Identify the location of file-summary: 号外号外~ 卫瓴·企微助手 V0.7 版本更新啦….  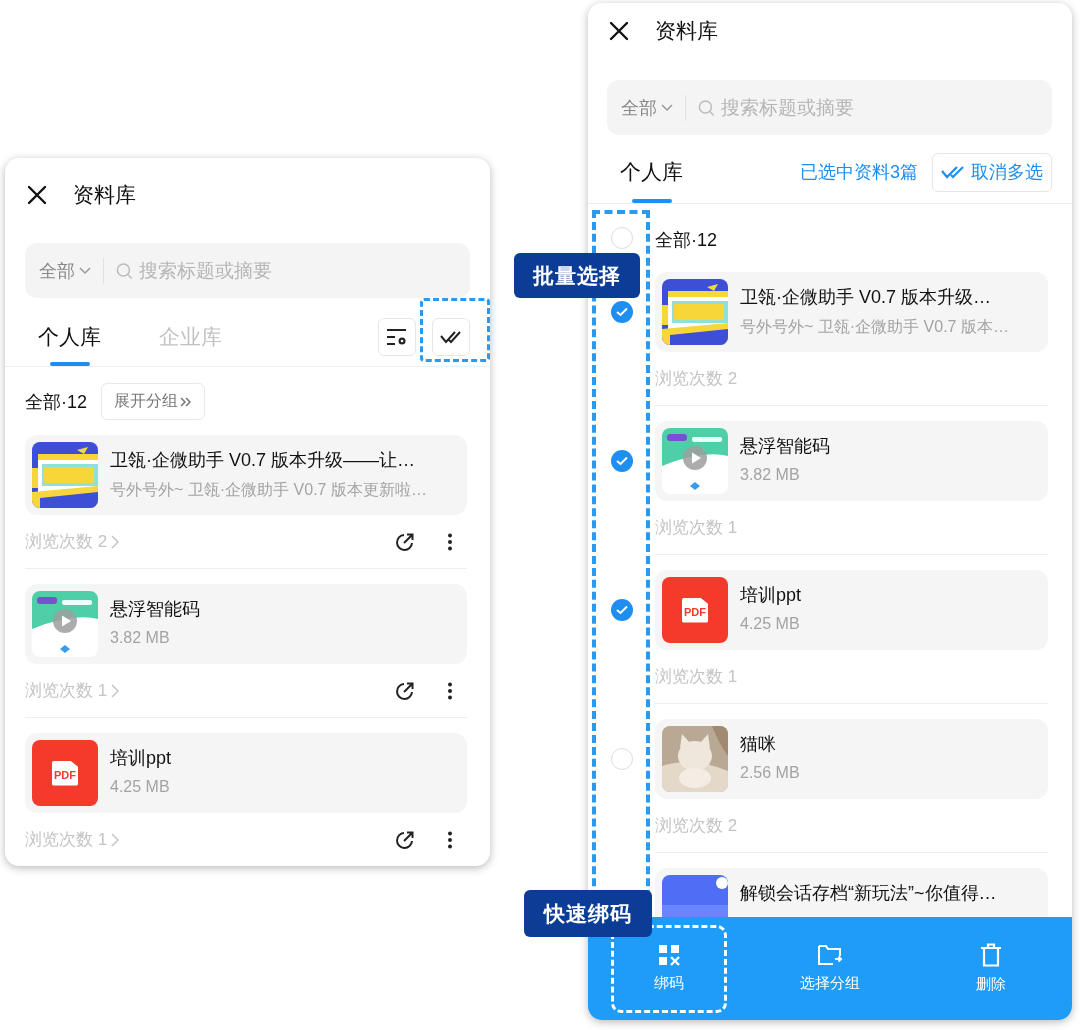
(268, 490).